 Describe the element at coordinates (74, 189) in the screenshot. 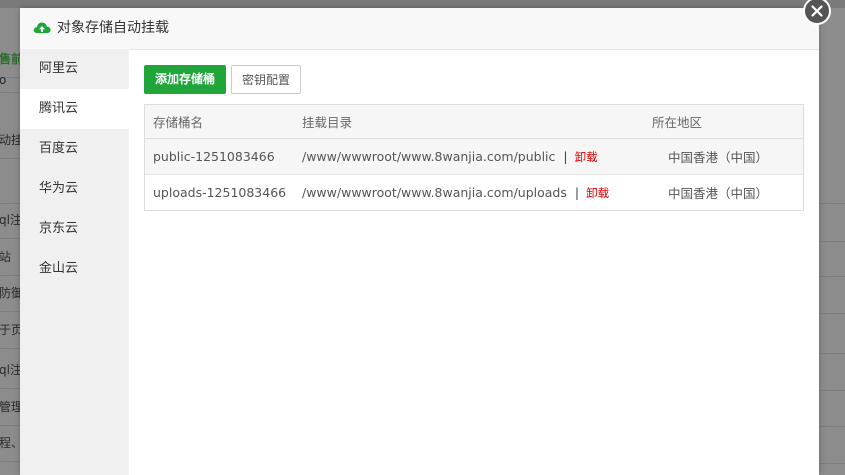

I see `sidebar-item-huawei: 华为云` at that location.